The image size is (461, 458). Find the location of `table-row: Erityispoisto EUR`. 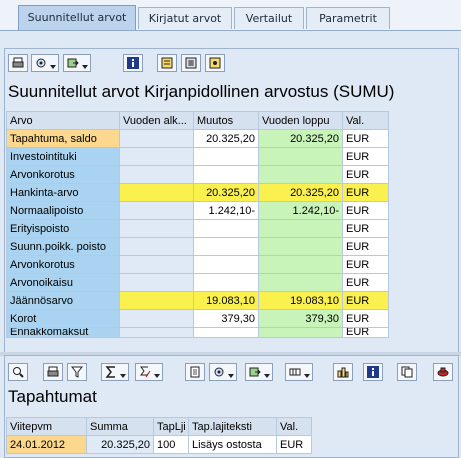

table-row: Erityispoisto EUR is located at coordinates (197, 228).